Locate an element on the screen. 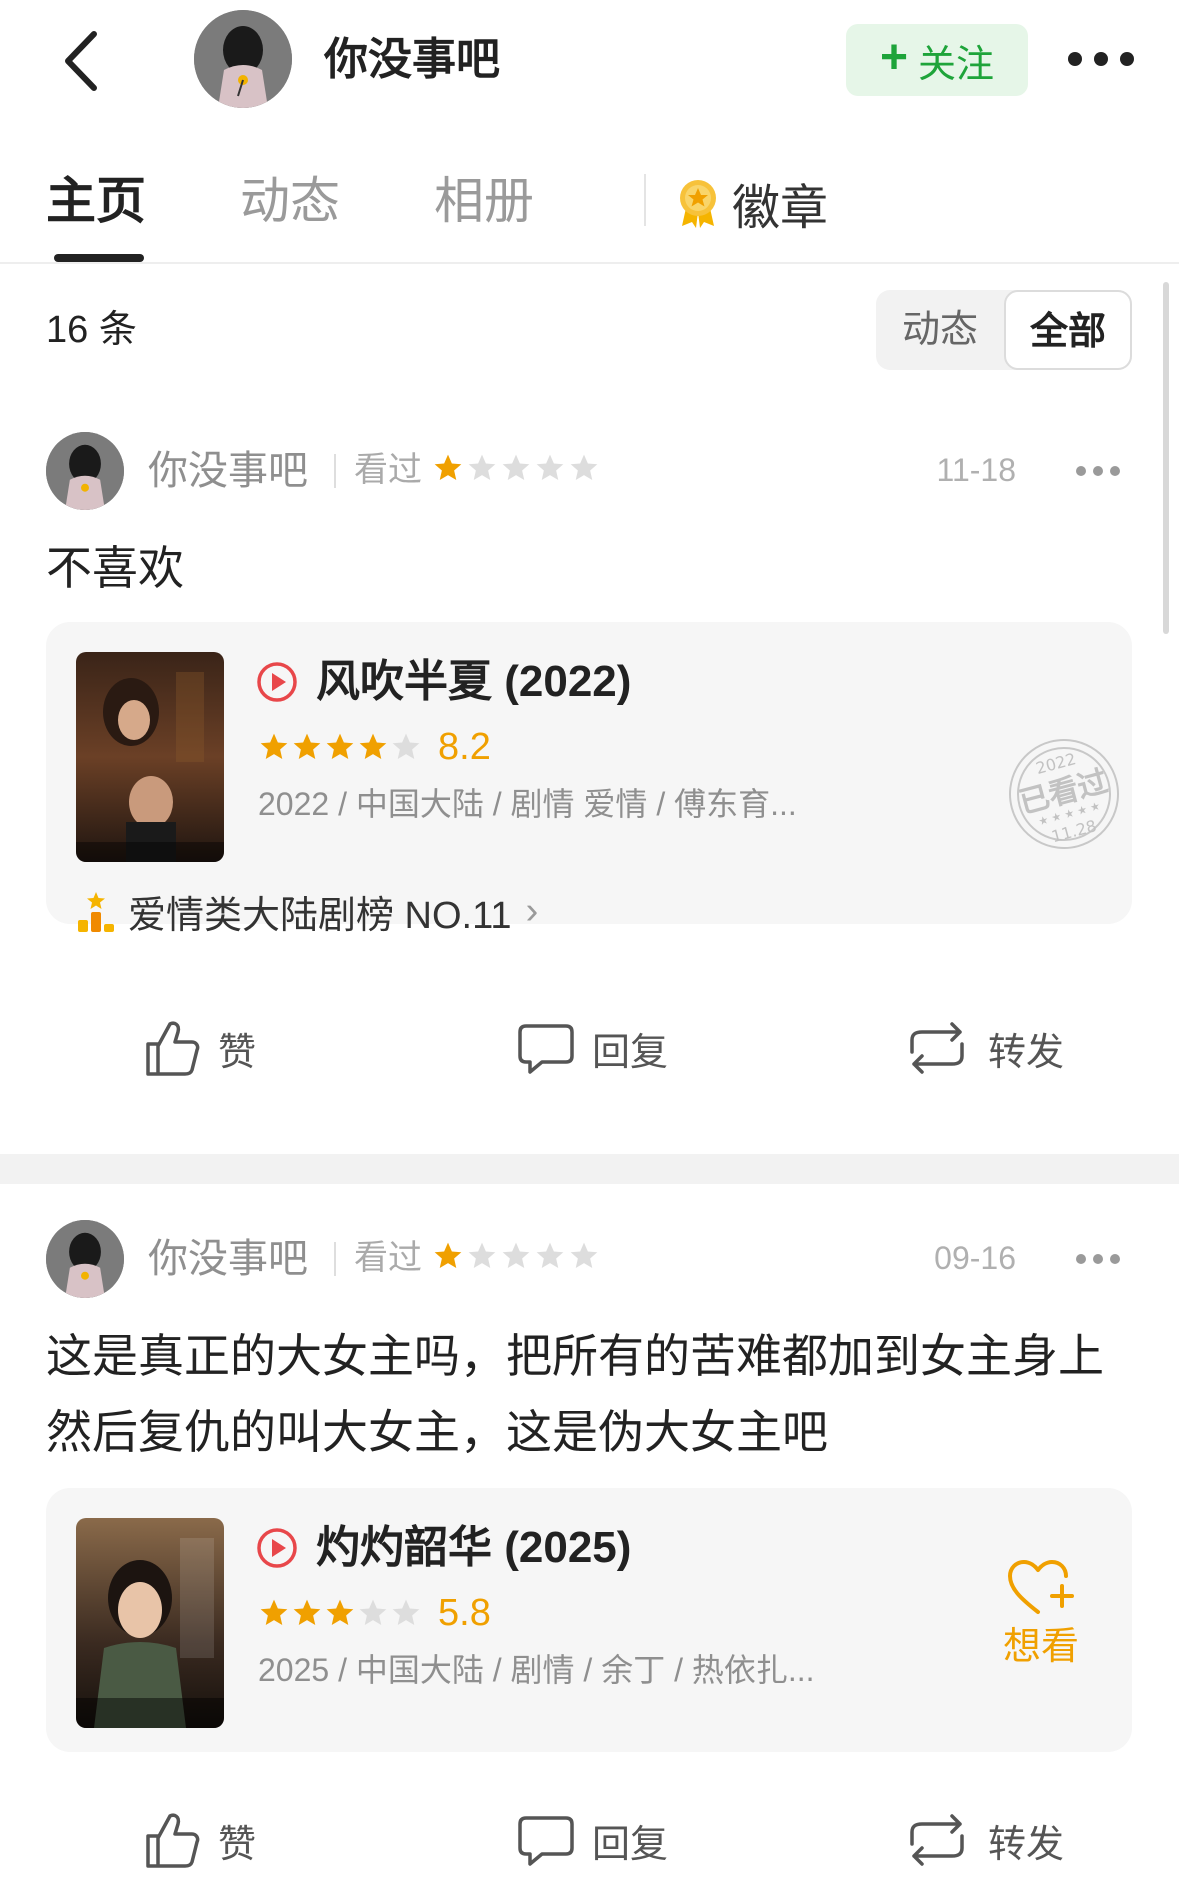 Image resolution: width=1179 pixels, height=1892 pixels. profile-name: 你没事吧 is located at coordinates (412, 59).